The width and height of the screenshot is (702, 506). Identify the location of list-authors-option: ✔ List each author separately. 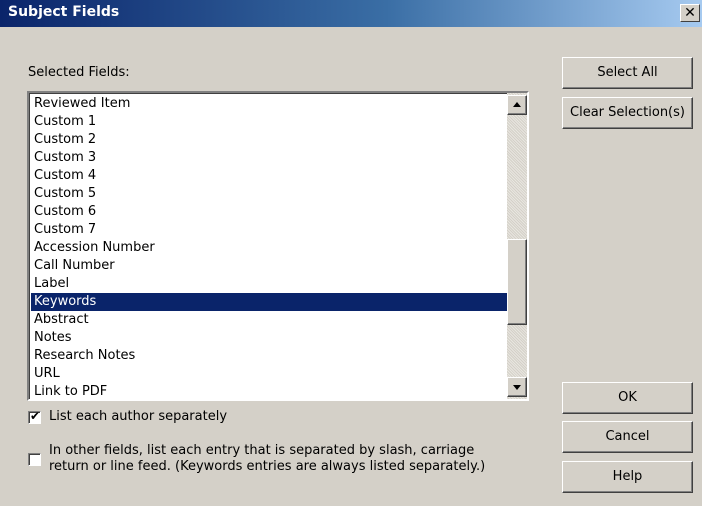
(127, 417).